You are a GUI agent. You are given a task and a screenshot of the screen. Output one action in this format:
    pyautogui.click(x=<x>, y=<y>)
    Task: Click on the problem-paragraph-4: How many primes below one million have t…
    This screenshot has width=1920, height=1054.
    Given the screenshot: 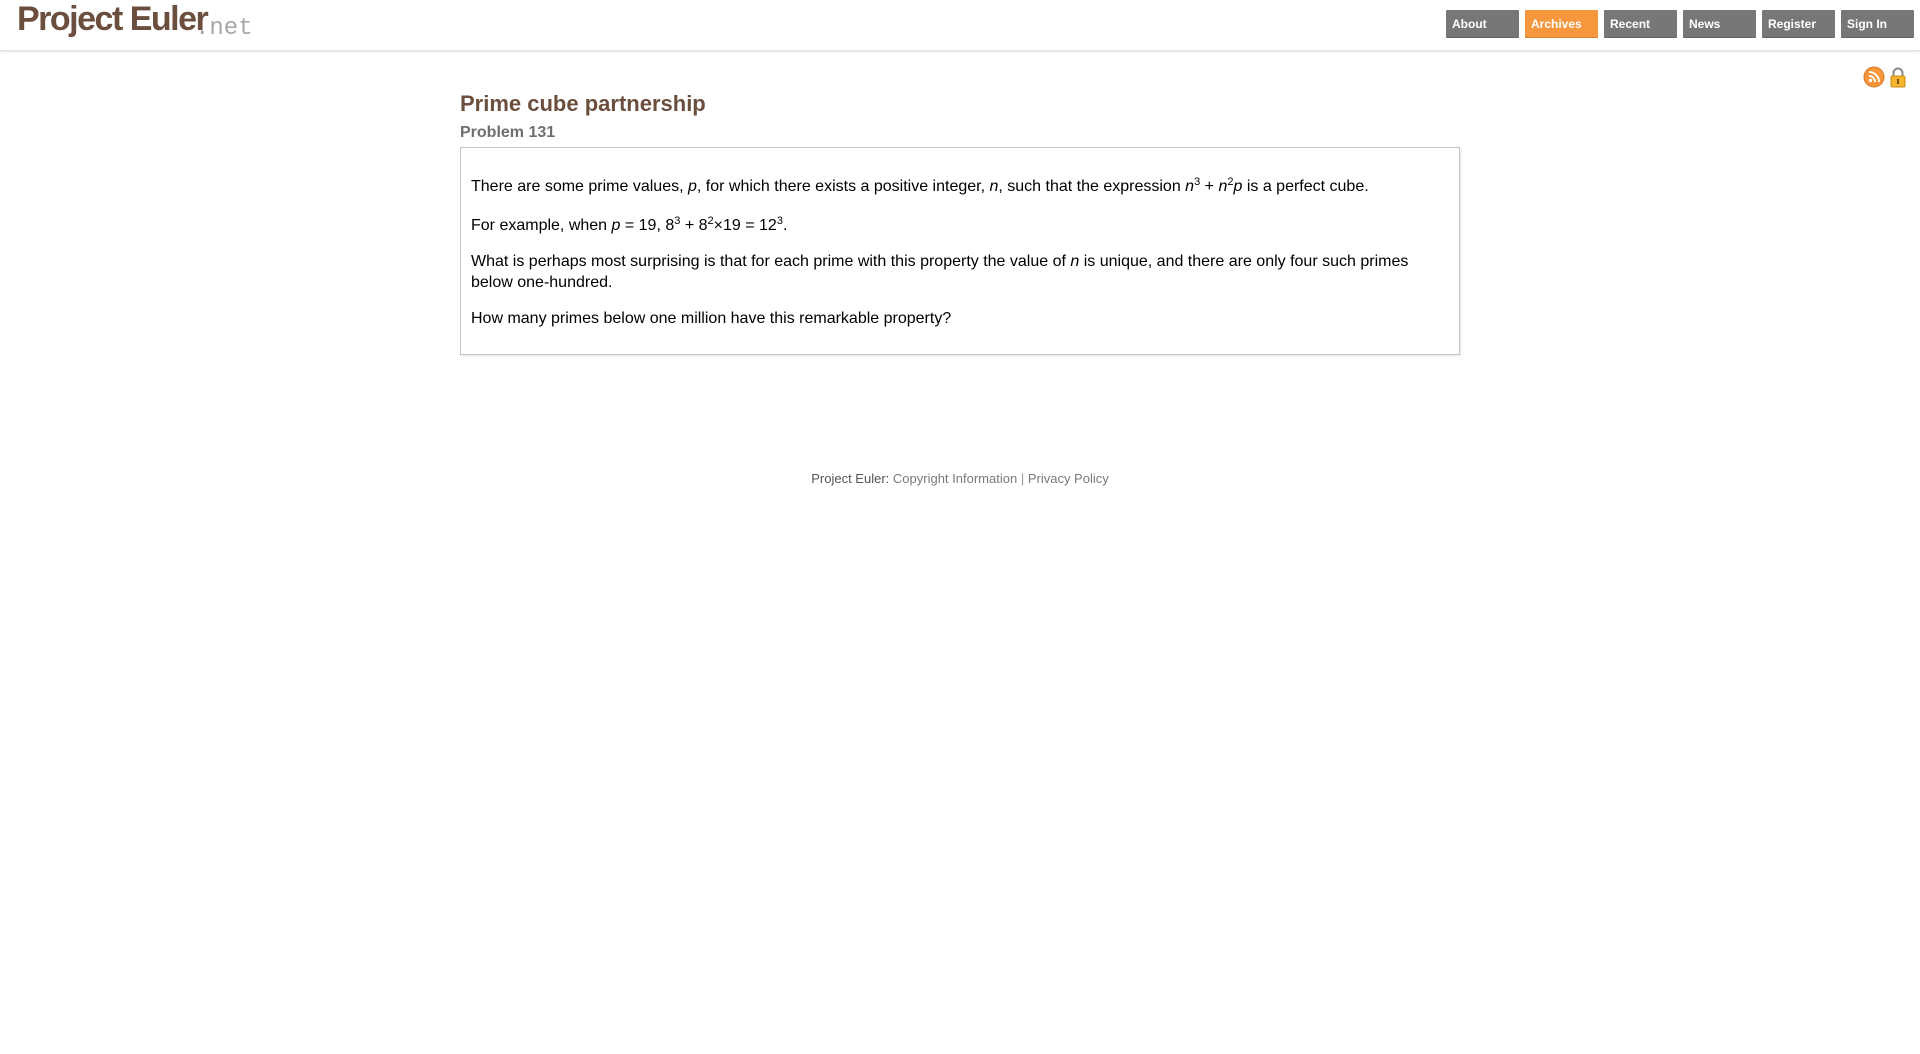 What is the action you would take?
    pyautogui.click(x=711, y=318)
    